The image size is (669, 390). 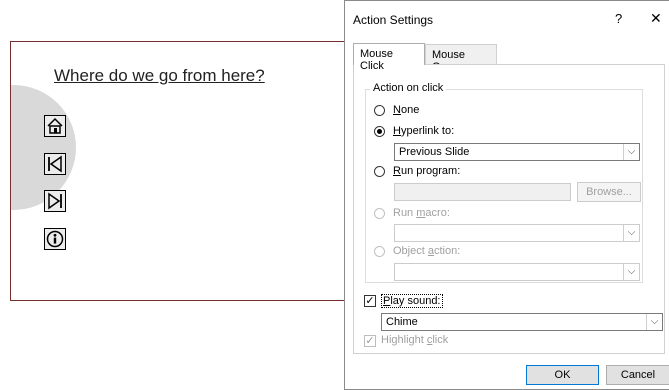 What do you see at coordinates (402, 322) in the screenshot?
I see `sound-value: Chime` at bounding box center [402, 322].